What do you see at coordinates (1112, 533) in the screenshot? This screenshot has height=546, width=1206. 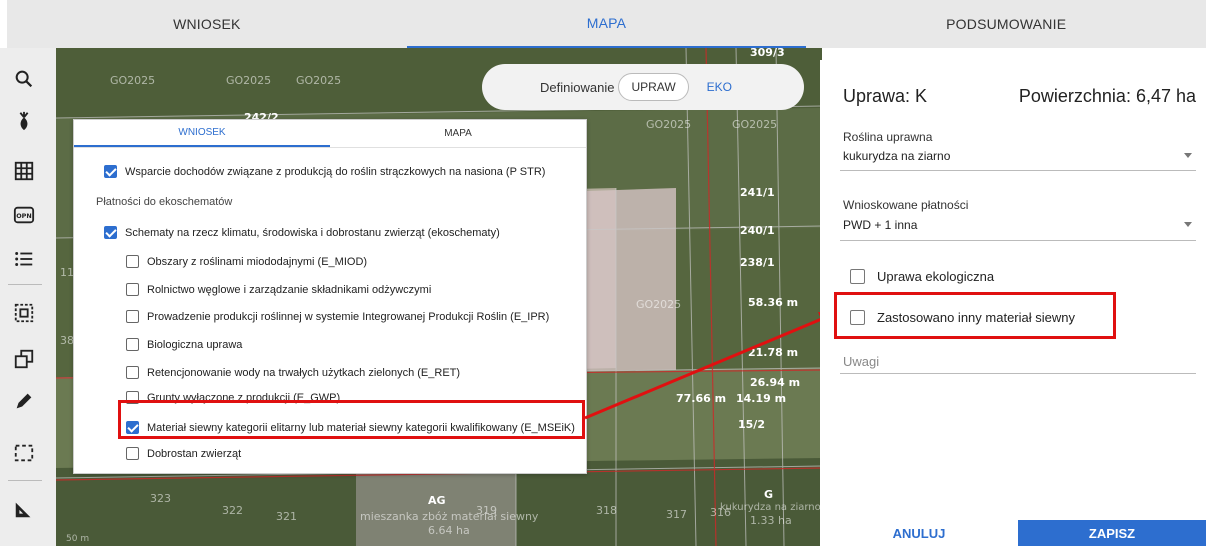 I see `save-button: ZAPISZ` at bounding box center [1112, 533].